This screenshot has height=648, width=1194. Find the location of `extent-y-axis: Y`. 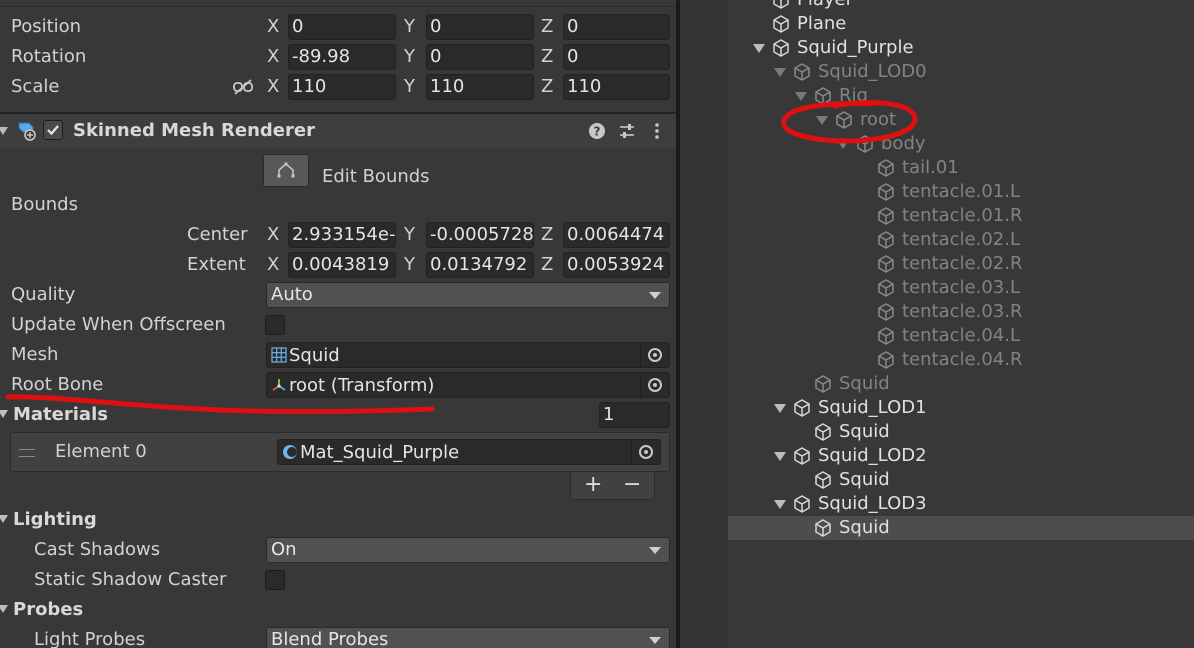

extent-y-axis: Y is located at coordinates (409, 264).